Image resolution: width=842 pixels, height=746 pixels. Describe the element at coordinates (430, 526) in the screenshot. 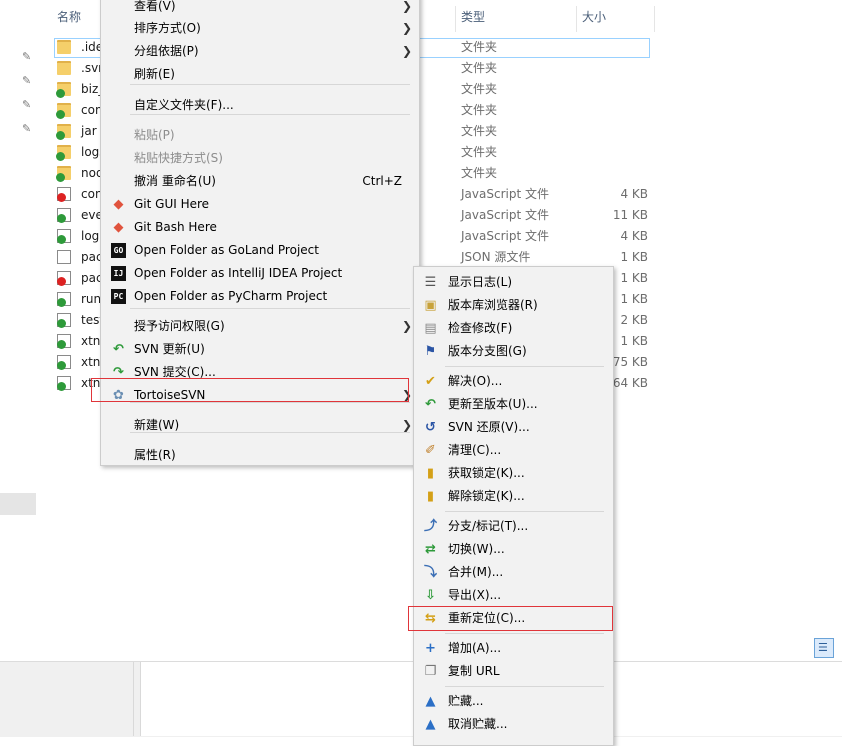

I see `branch-tag-icon: ⤴` at that location.